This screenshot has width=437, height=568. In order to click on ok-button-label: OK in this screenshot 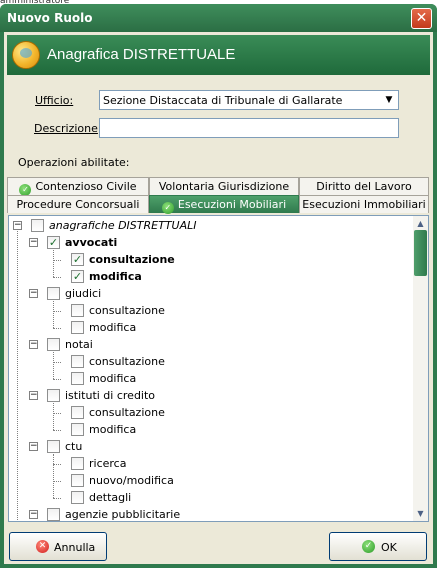, I will do `click(389, 547)`.